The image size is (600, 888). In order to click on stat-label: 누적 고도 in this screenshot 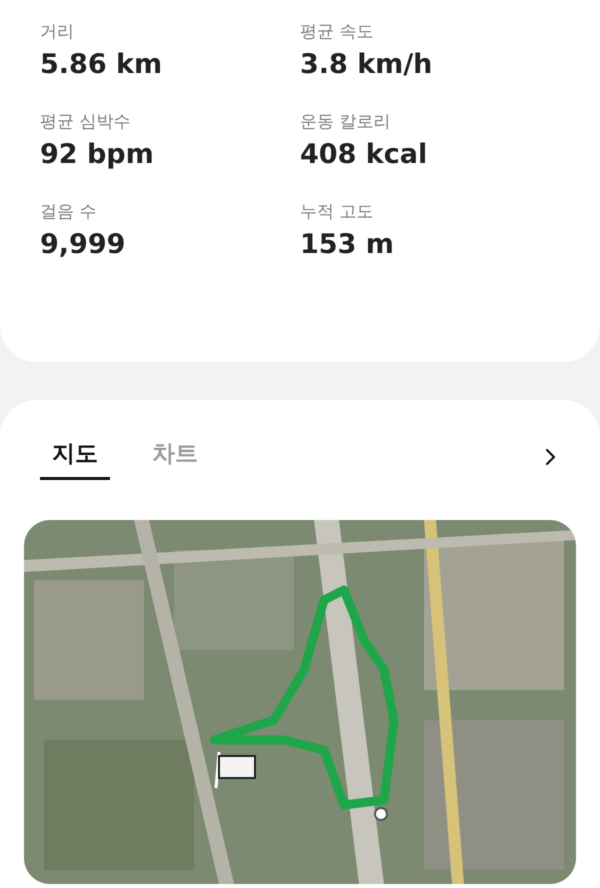, I will do `click(337, 212)`.